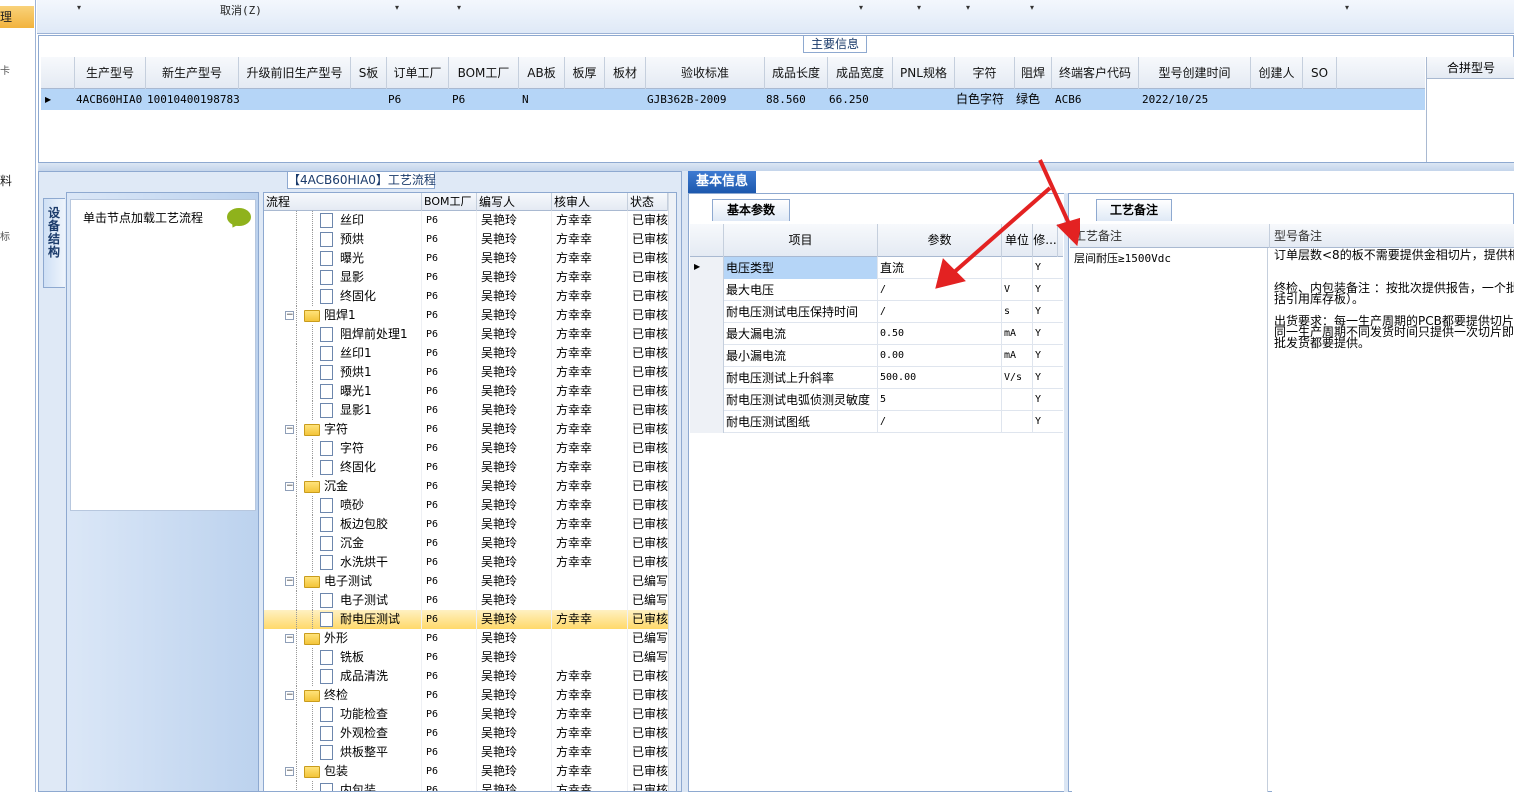  Describe the element at coordinates (466, 353) in the screenshot. I see `tree-row: 丝印1 P6 吴艳玲 方幸幸 已审核` at that location.